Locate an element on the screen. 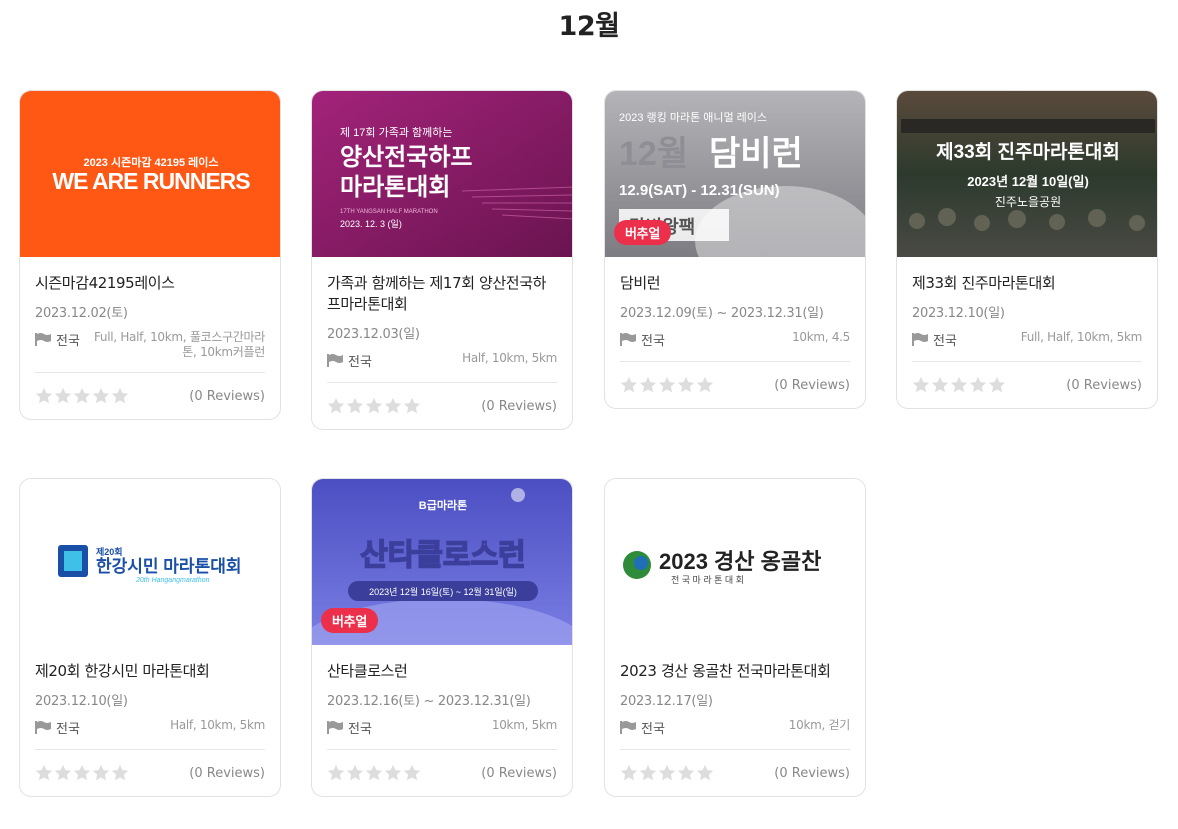 This screenshot has height=829, width=1178. svg-text: 20th Hangangmarathon is located at coordinates (172, 580).